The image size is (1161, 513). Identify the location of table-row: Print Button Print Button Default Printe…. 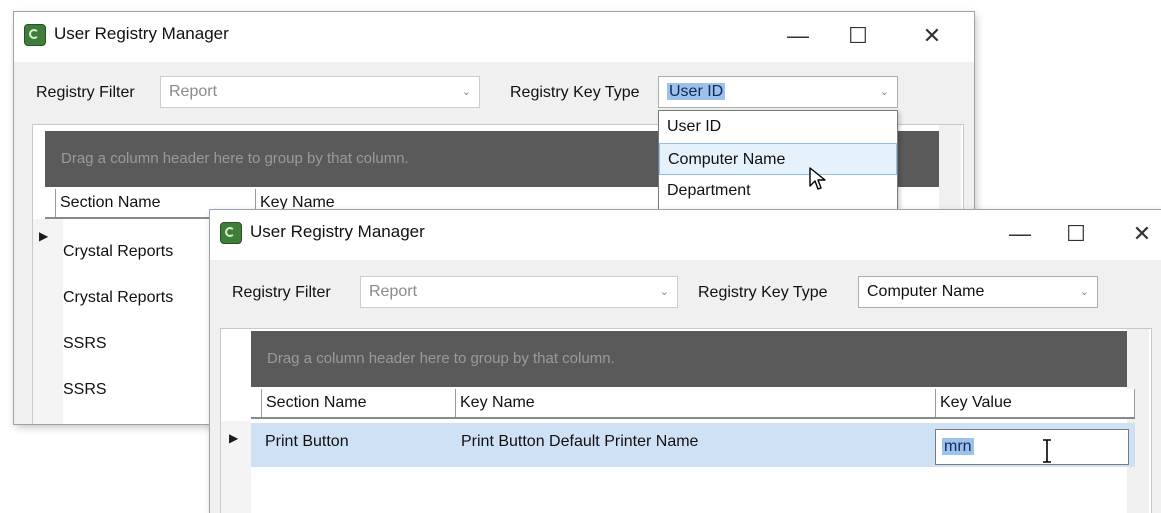
(693, 445).